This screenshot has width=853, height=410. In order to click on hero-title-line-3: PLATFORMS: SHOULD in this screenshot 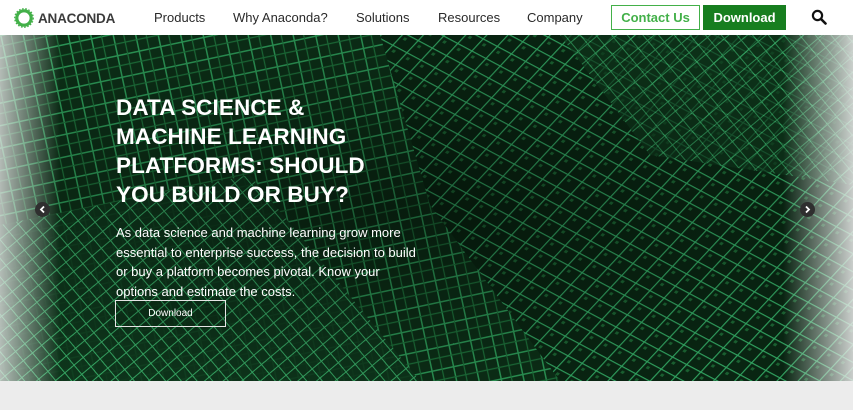, I will do `click(240, 165)`.